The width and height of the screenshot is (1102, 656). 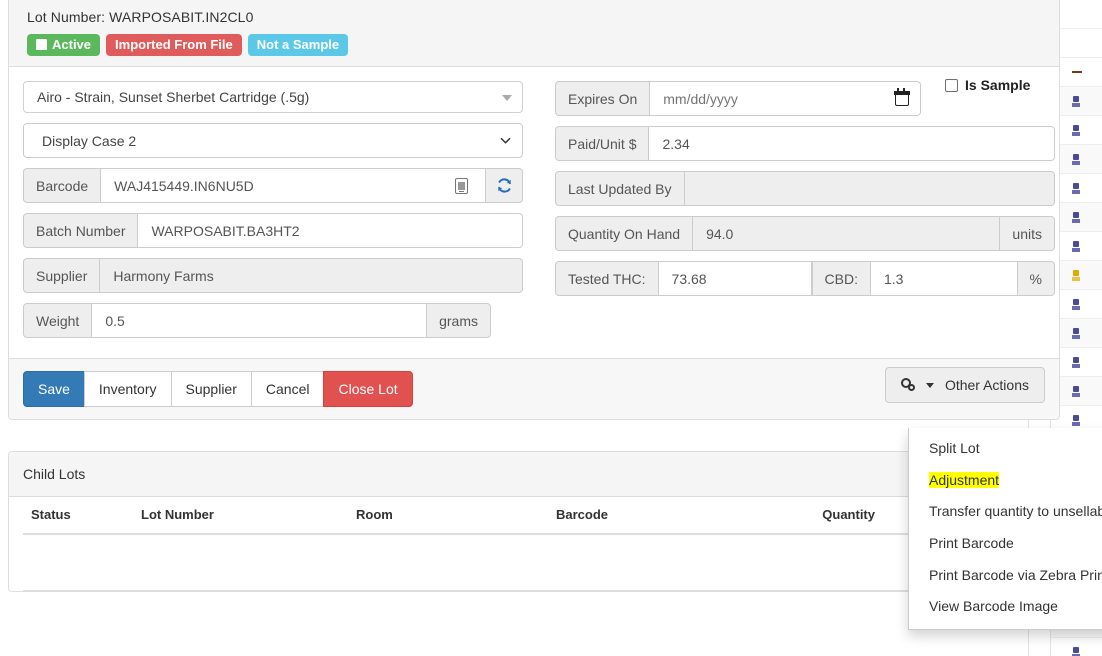 I want to click on menu-item-print-barcode: Print Barcode, so click(x=1005, y=544).